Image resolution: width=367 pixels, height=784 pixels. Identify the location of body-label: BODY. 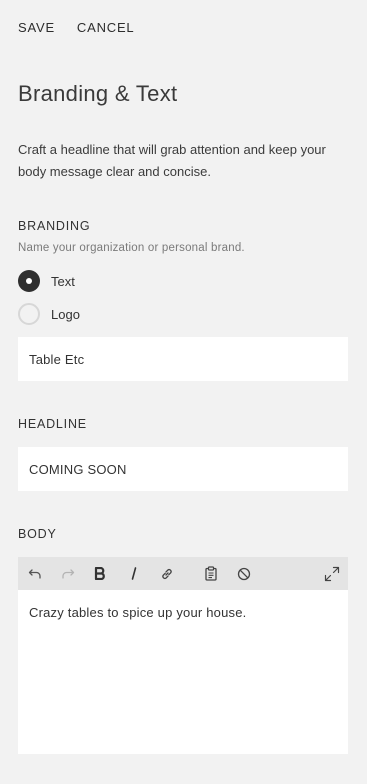
(37, 534).